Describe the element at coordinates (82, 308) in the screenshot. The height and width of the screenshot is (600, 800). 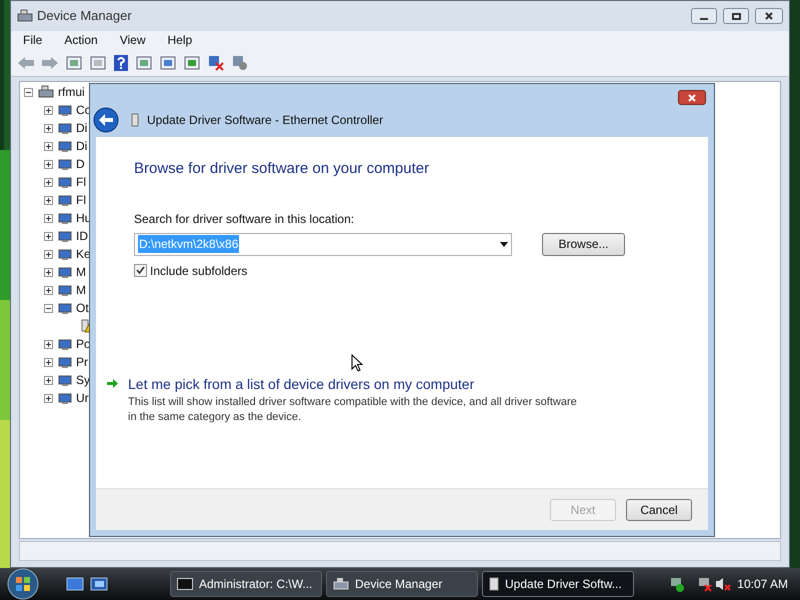
I see `tree-item: Ot` at that location.